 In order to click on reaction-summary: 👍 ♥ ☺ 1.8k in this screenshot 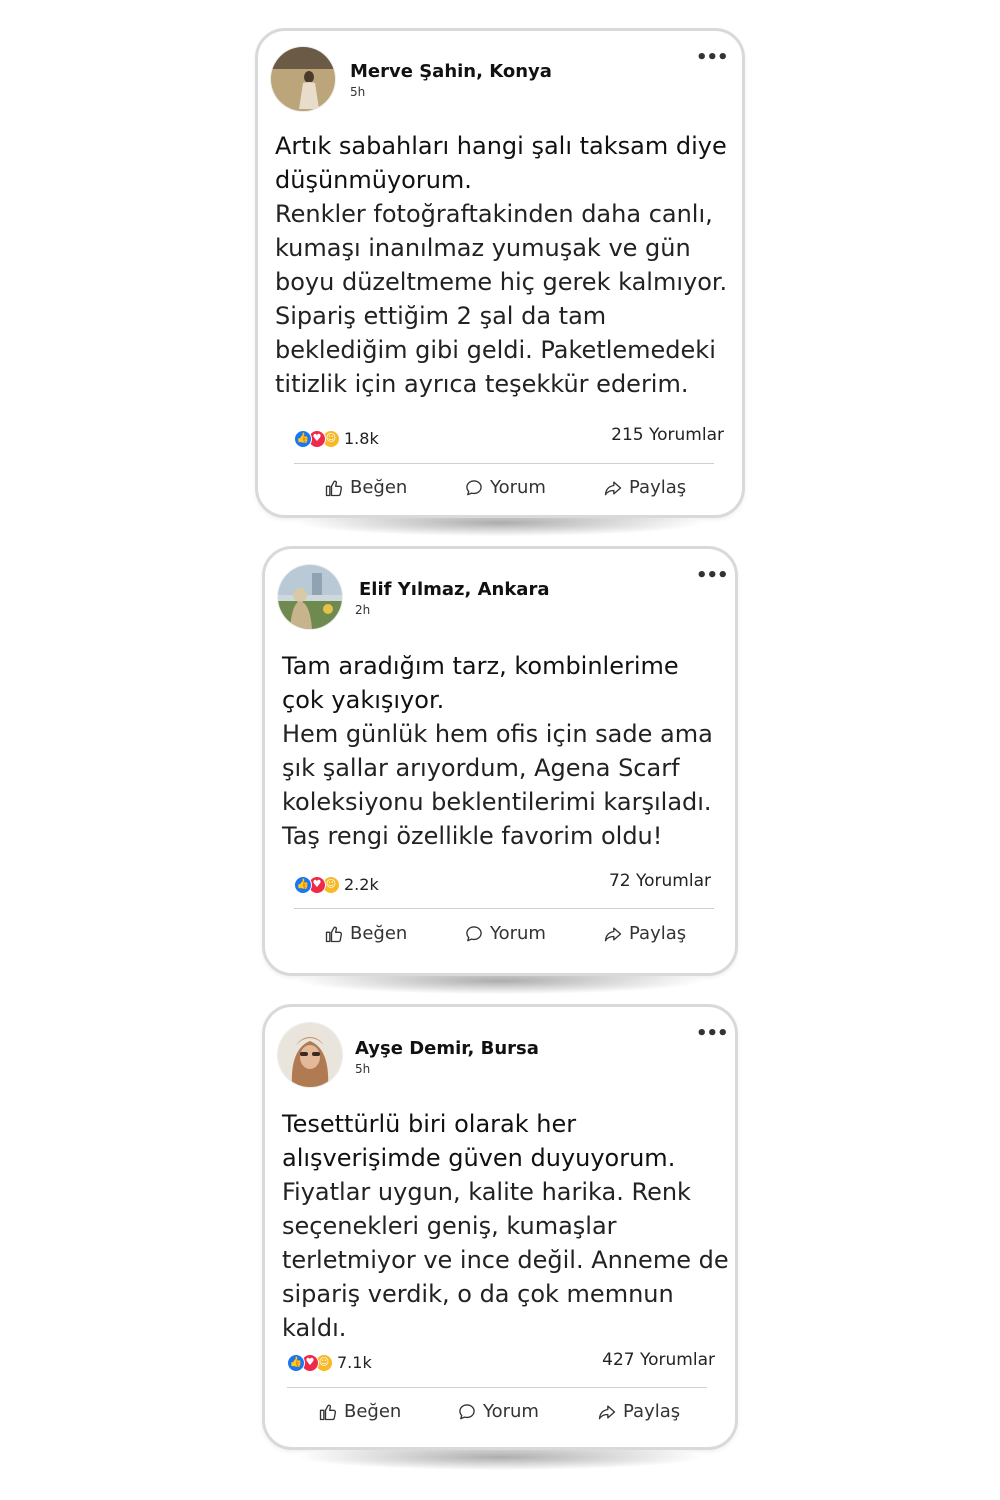, I will do `click(336, 438)`.